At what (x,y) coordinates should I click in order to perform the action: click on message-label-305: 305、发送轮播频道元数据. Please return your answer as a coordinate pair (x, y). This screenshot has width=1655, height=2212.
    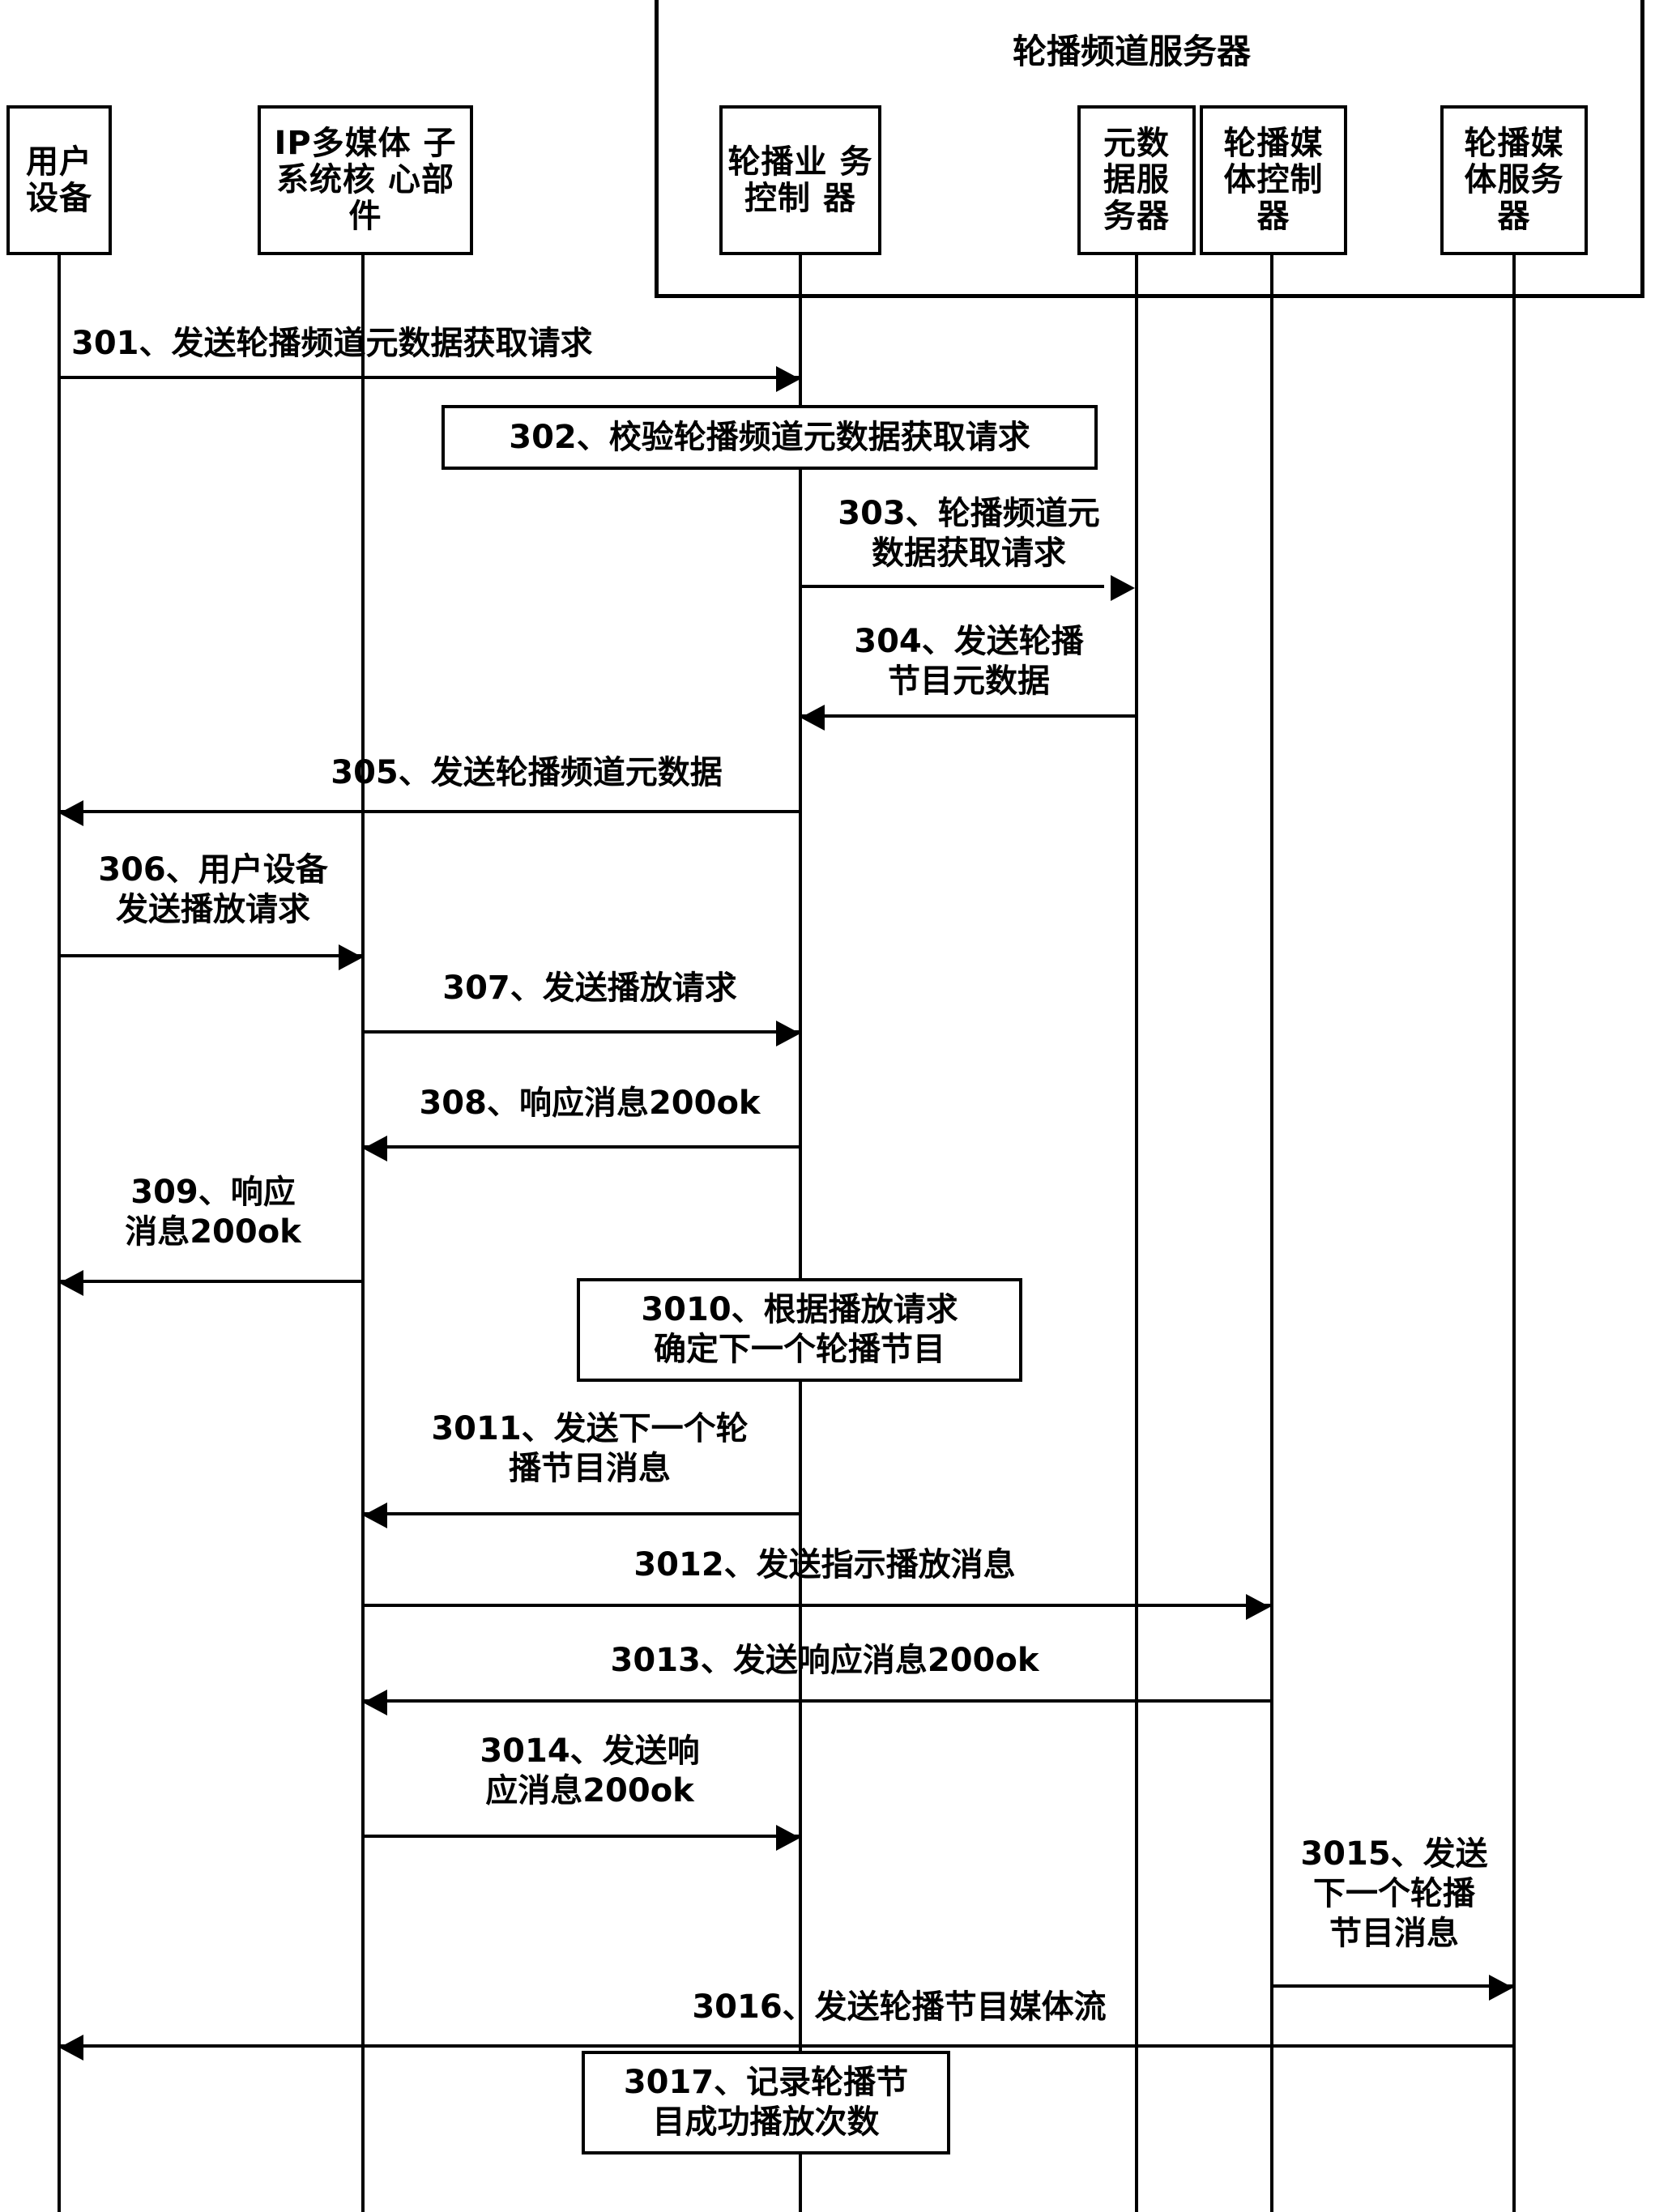
    Looking at the image, I should click on (527, 772).